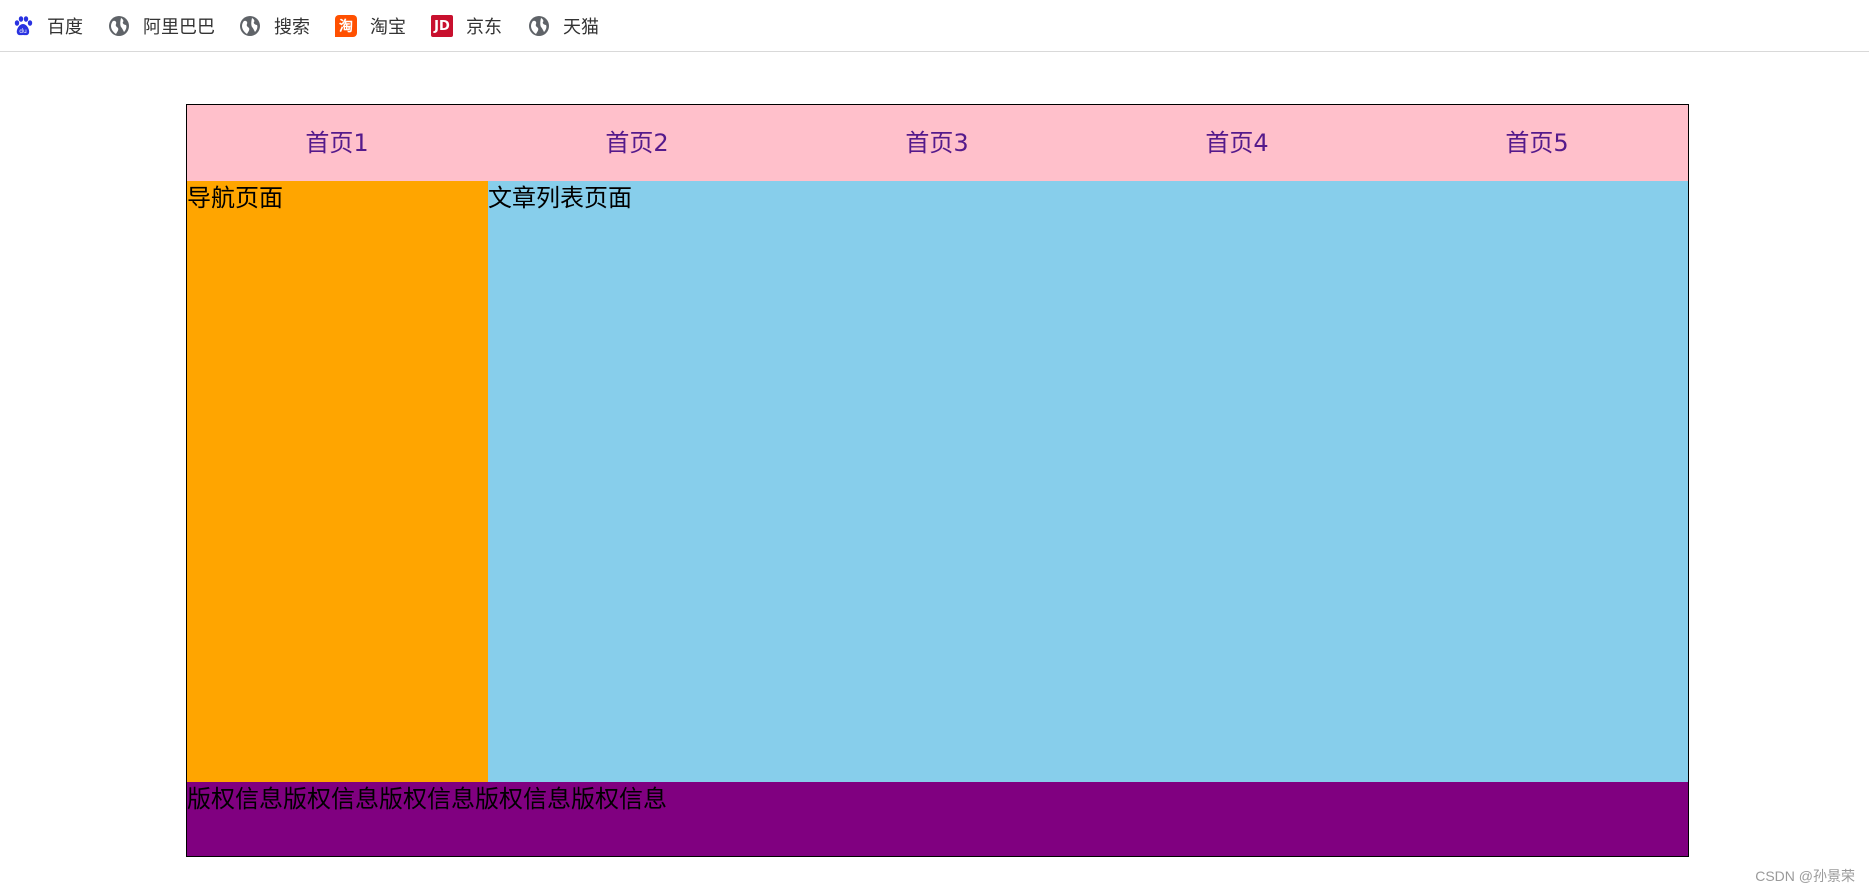 The height and width of the screenshot is (896, 1869). What do you see at coordinates (337, 481) in the screenshot?
I see `sidebar-nav-panel: 导航页面` at bounding box center [337, 481].